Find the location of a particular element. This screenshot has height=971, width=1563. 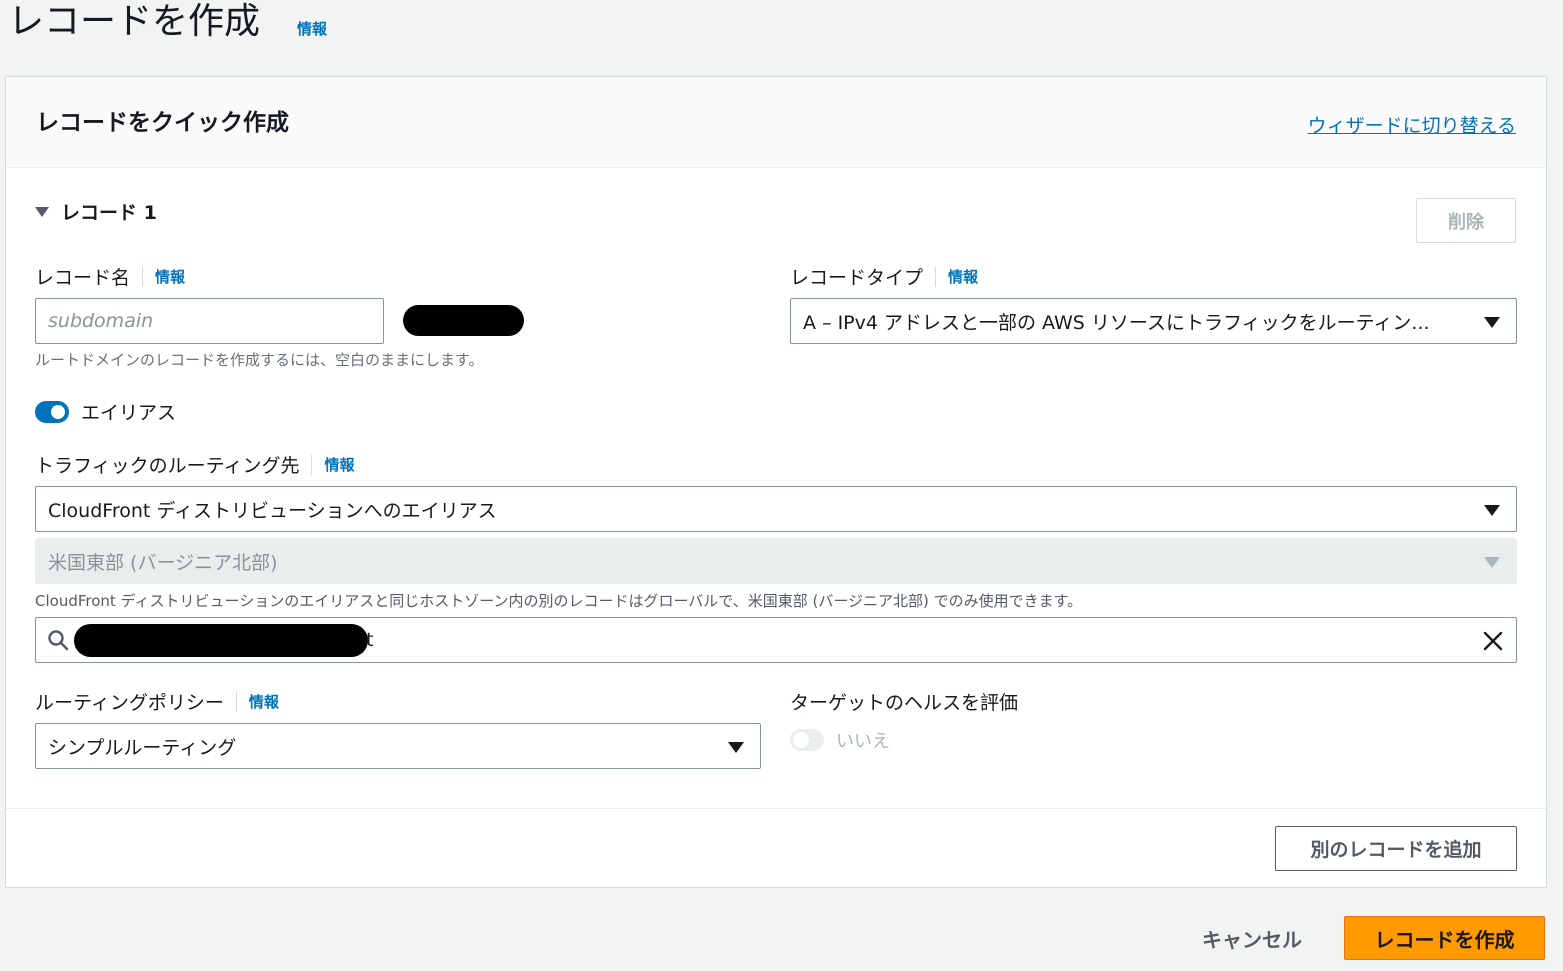

caret-down-icon is located at coordinates (42, 211).